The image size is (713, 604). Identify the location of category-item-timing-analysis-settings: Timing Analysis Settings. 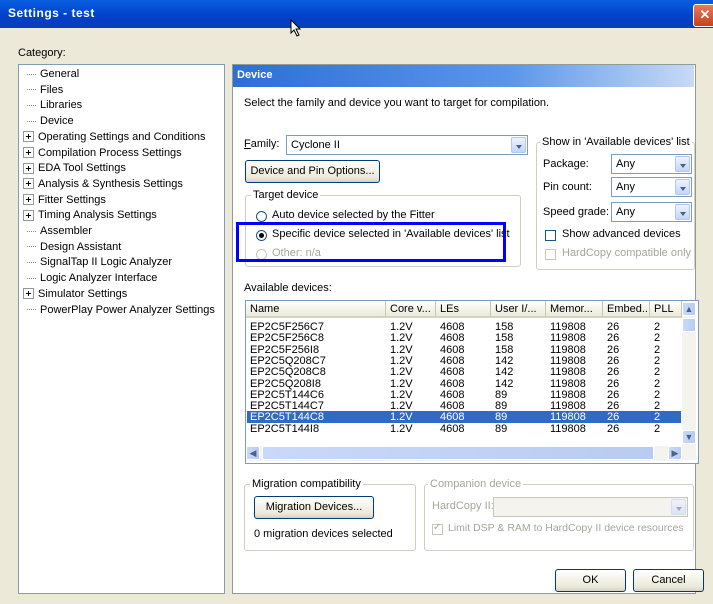
(88, 215).